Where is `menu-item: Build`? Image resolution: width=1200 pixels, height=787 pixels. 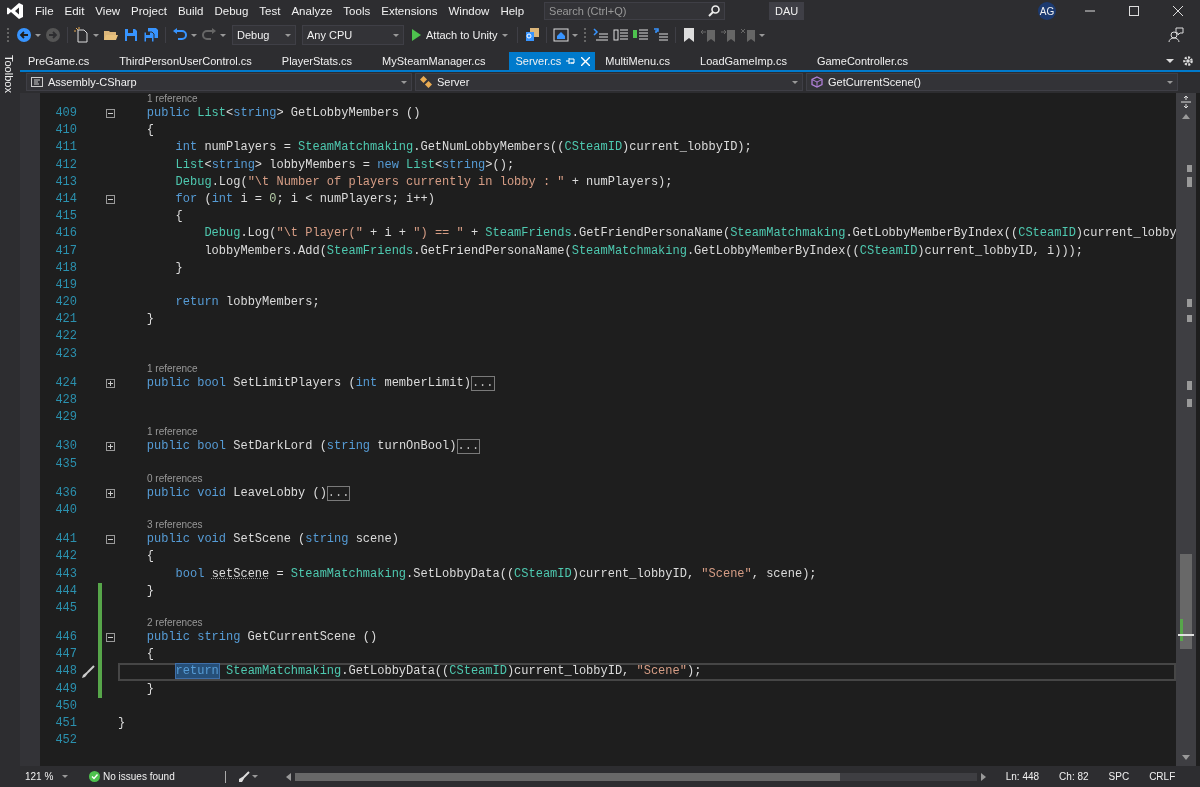
menu-item: Build is located at coordinates (191, 11).